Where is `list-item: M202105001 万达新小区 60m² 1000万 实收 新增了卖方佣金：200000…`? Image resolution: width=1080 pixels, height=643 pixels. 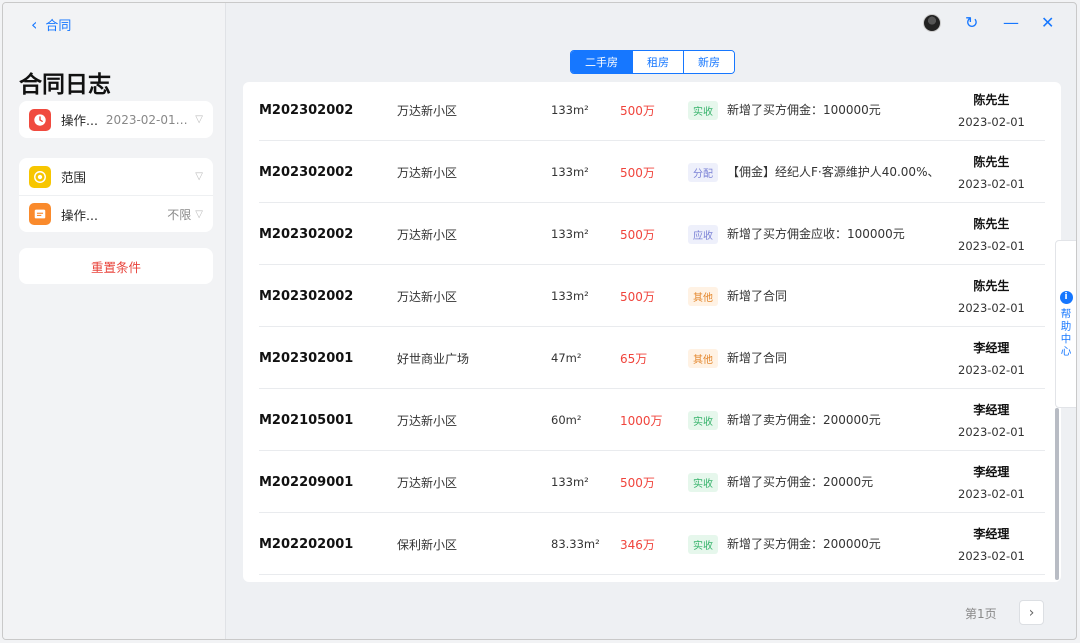 list-item: M202105001 万达新小区 60m² 1000万 实收 新增了卖方佣金：200000… is located at coordinates (652, 420).